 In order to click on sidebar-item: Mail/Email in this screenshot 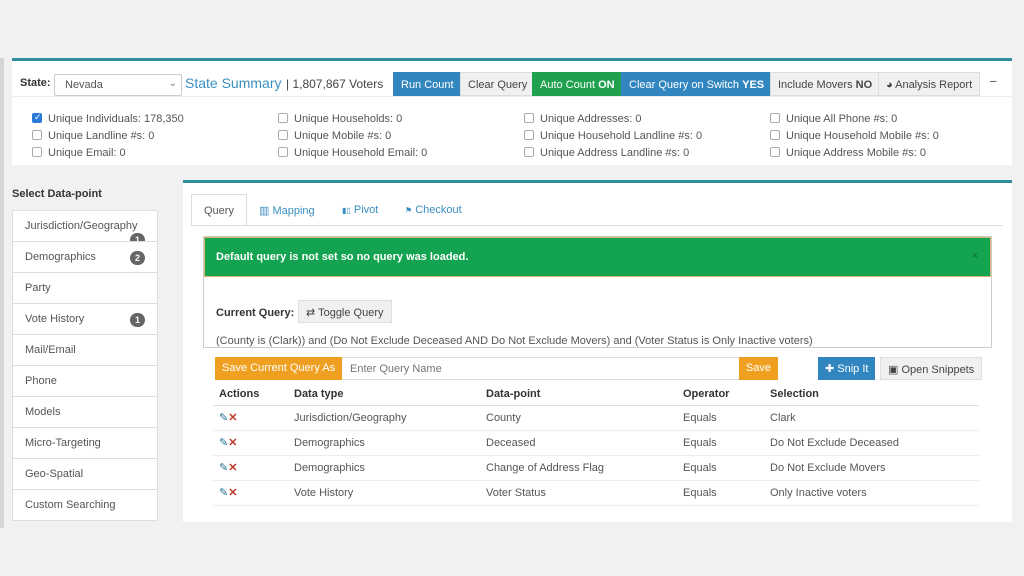, I will do `click(85, 350)`.